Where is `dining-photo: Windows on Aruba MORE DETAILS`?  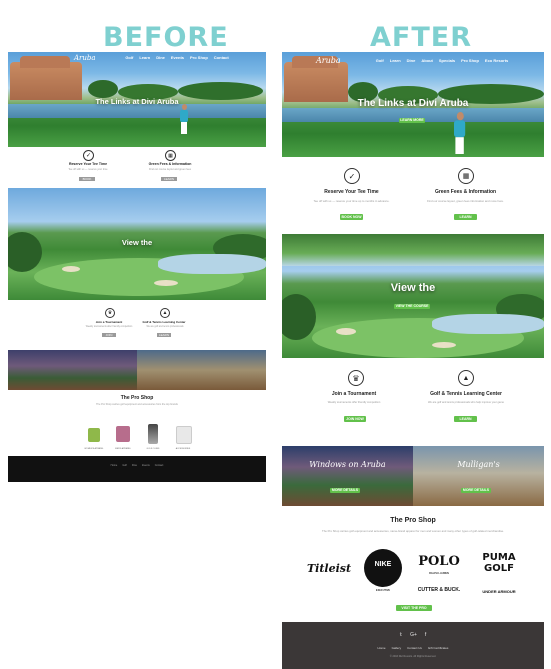 dining-photo: Windows on Aruba MORE DETAILS is located at coordinates (347, 476).